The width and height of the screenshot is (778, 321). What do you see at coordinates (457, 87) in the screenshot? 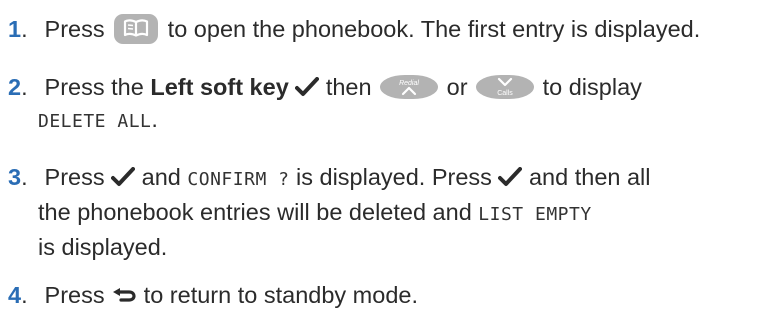
I see `step-text: or` at bounding box center [457, 87].